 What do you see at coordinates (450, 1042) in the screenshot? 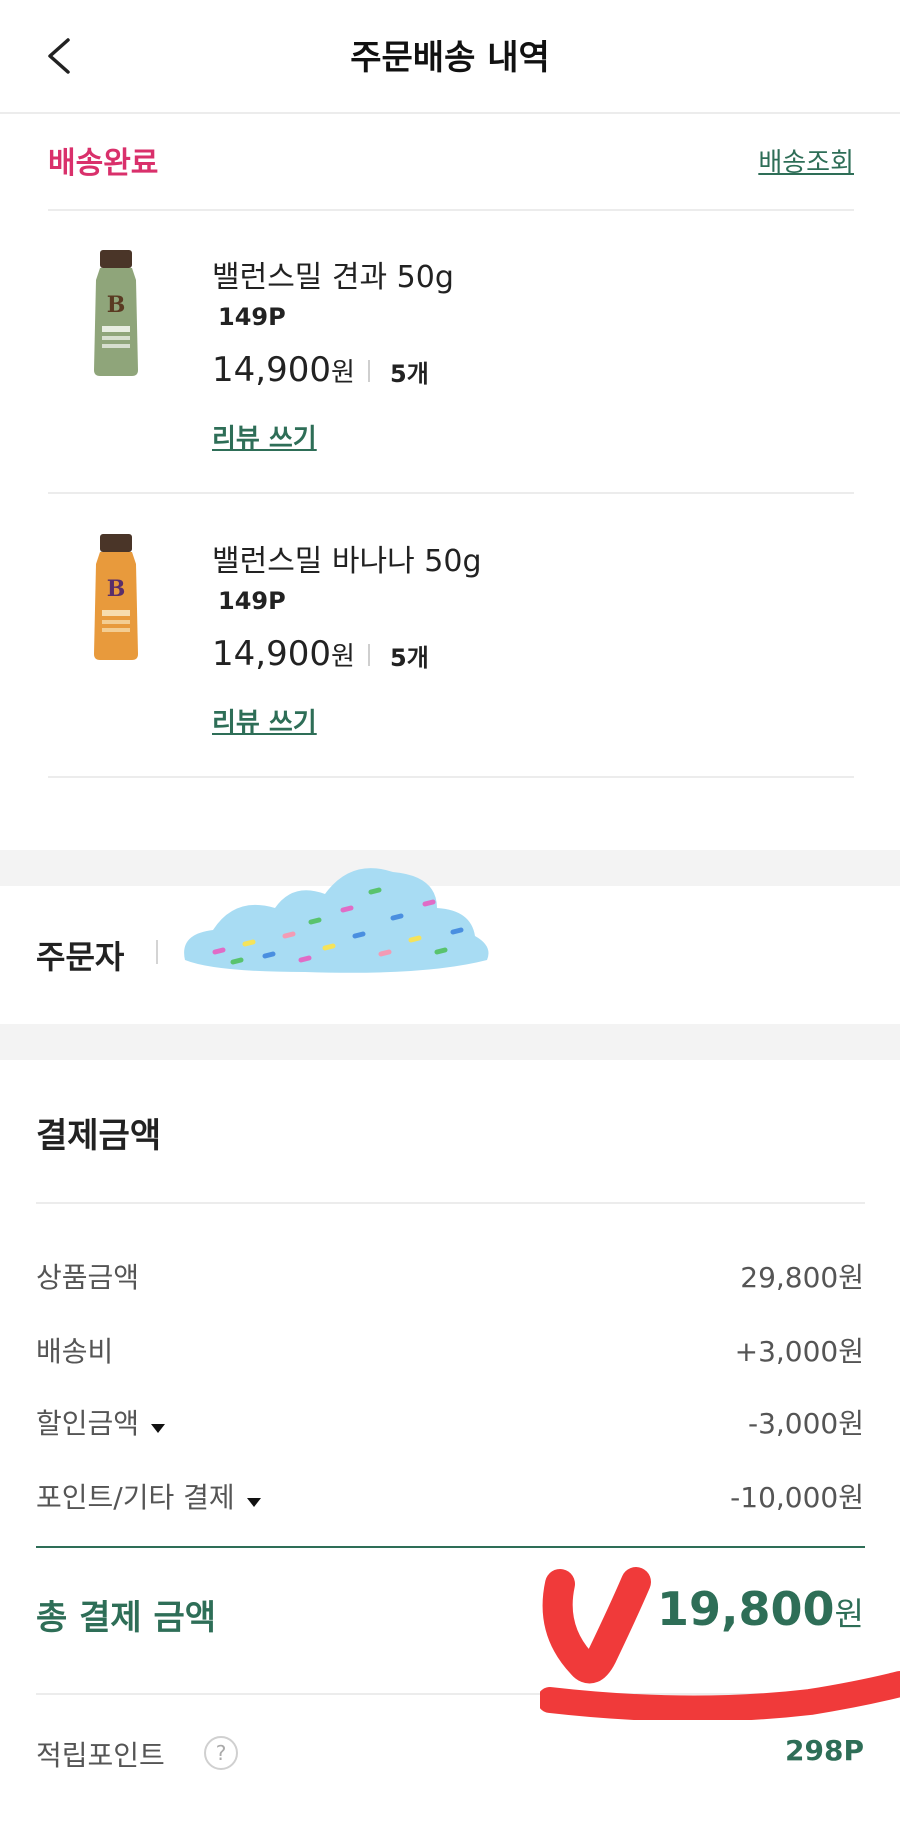
I see `section-gap` at bounding box center [450, 1042].